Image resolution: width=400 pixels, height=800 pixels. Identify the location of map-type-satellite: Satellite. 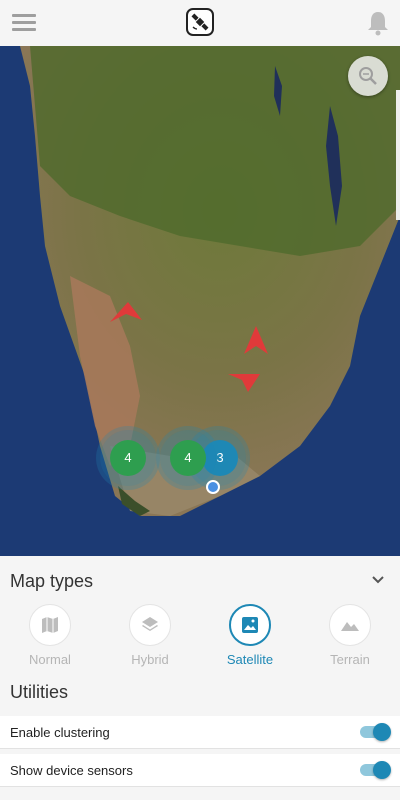
(250, 637).